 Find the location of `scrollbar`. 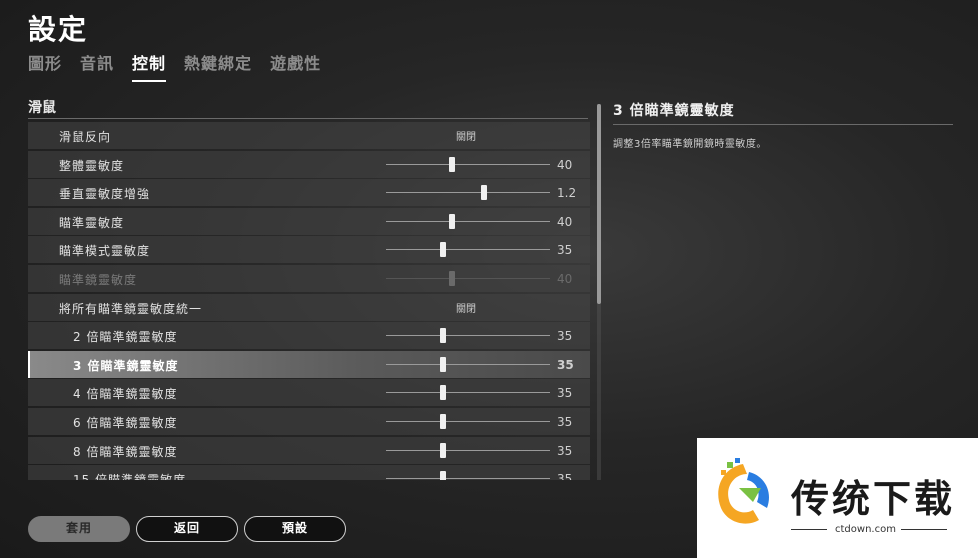

scrollbar is located at coordinates (599, 292).